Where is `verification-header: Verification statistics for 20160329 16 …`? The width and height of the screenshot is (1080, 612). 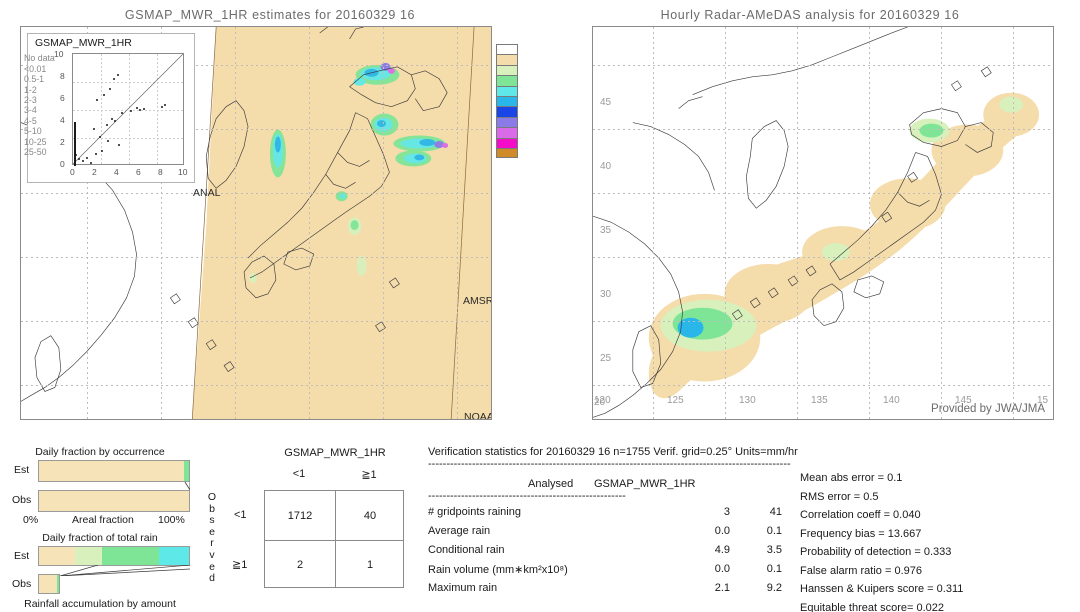 verification-header: Verification statistics for 20160329 16 … is located at coordinates (613, 452).